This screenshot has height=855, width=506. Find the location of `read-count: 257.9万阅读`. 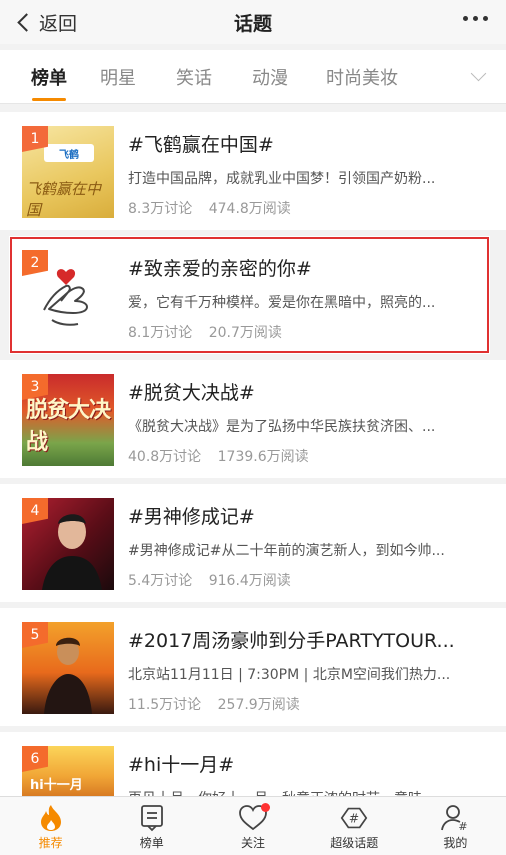

read-count: 257.9万阅读 is located at coordinates (258, 705).